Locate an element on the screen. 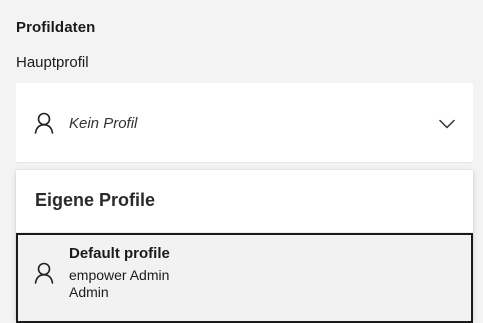  main-profile-label: Hauptprofil is located at coordinates (52, 62).